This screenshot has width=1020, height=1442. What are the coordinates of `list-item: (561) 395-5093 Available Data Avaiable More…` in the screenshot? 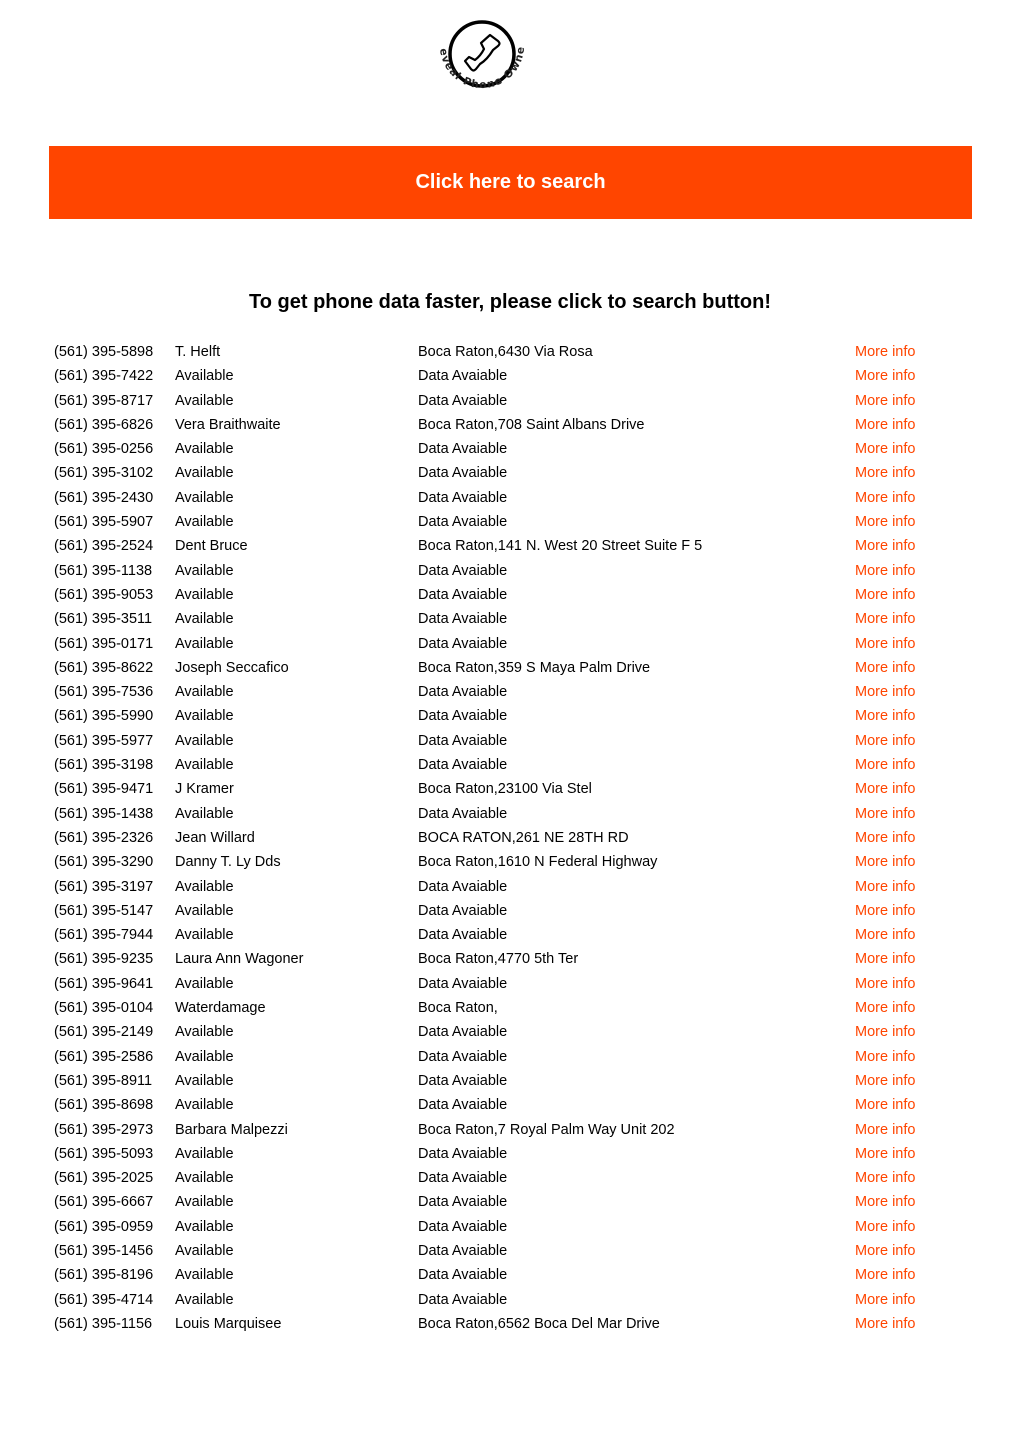 It's located at (504, 1156).